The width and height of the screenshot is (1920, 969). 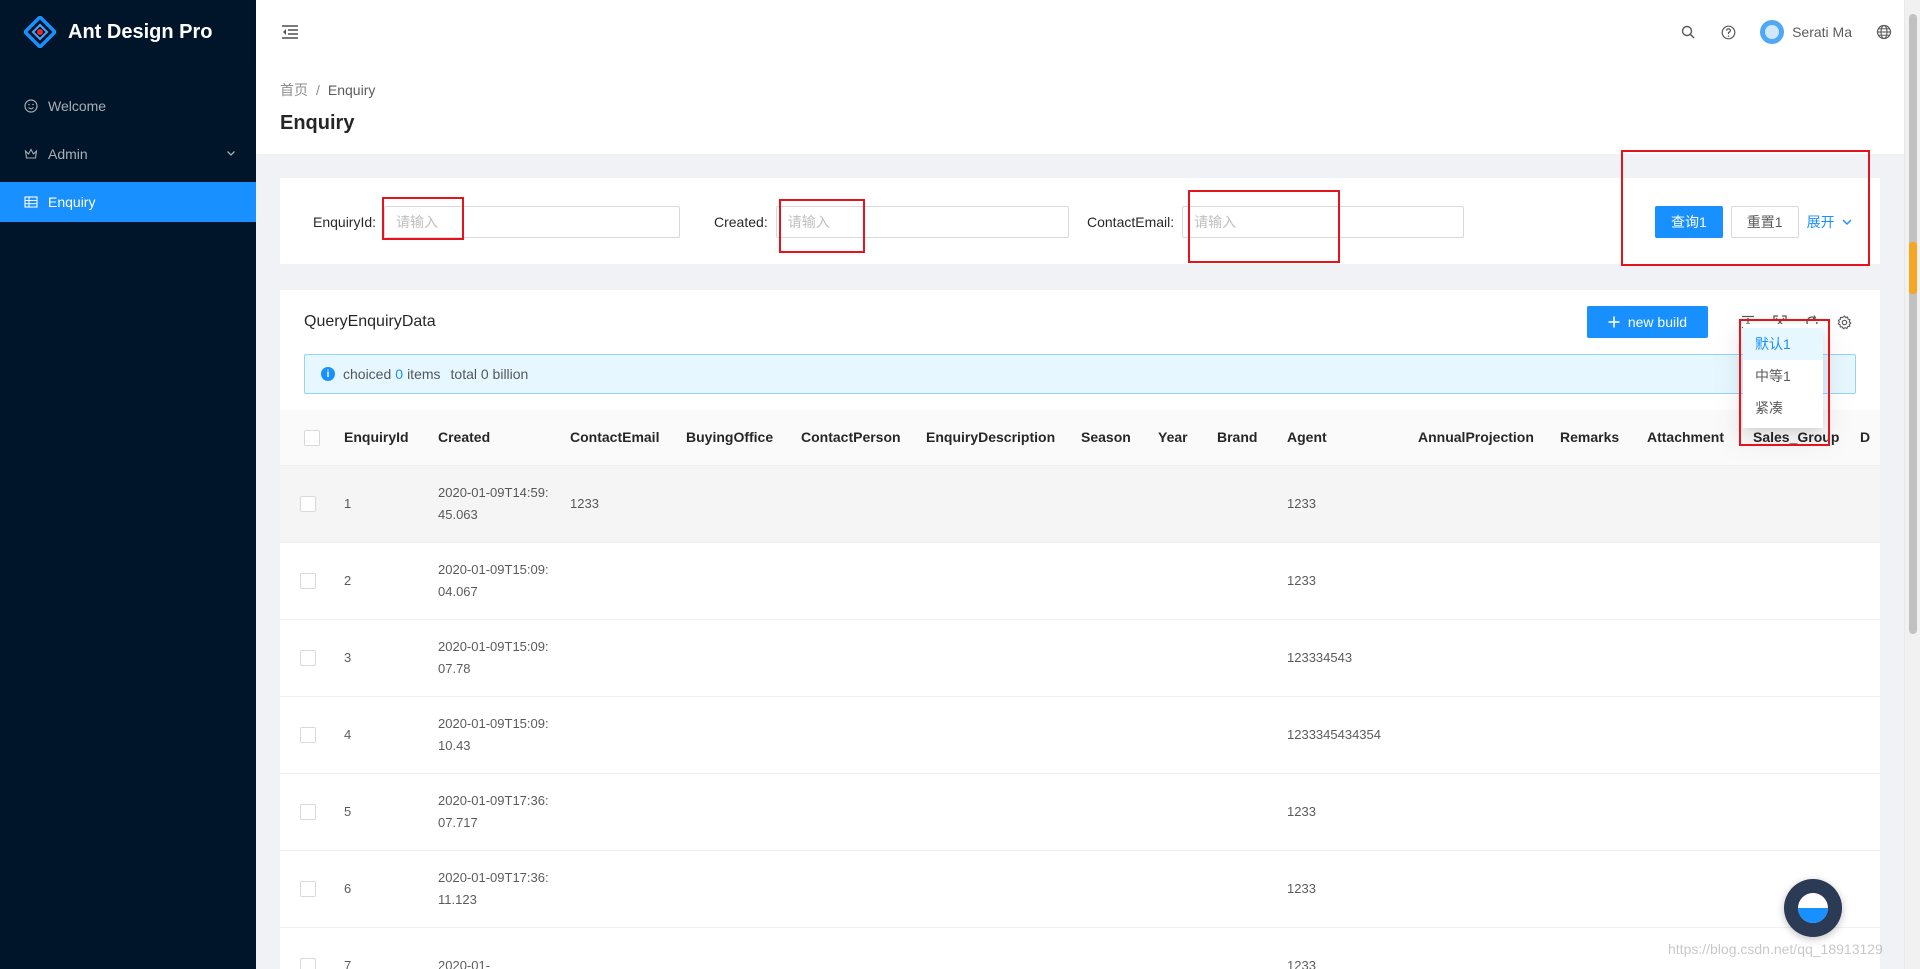 What do you see at coordinates (1244, 438) in the screenshot?
I see `column-header: Brand` at bounding box center [1244, 438].